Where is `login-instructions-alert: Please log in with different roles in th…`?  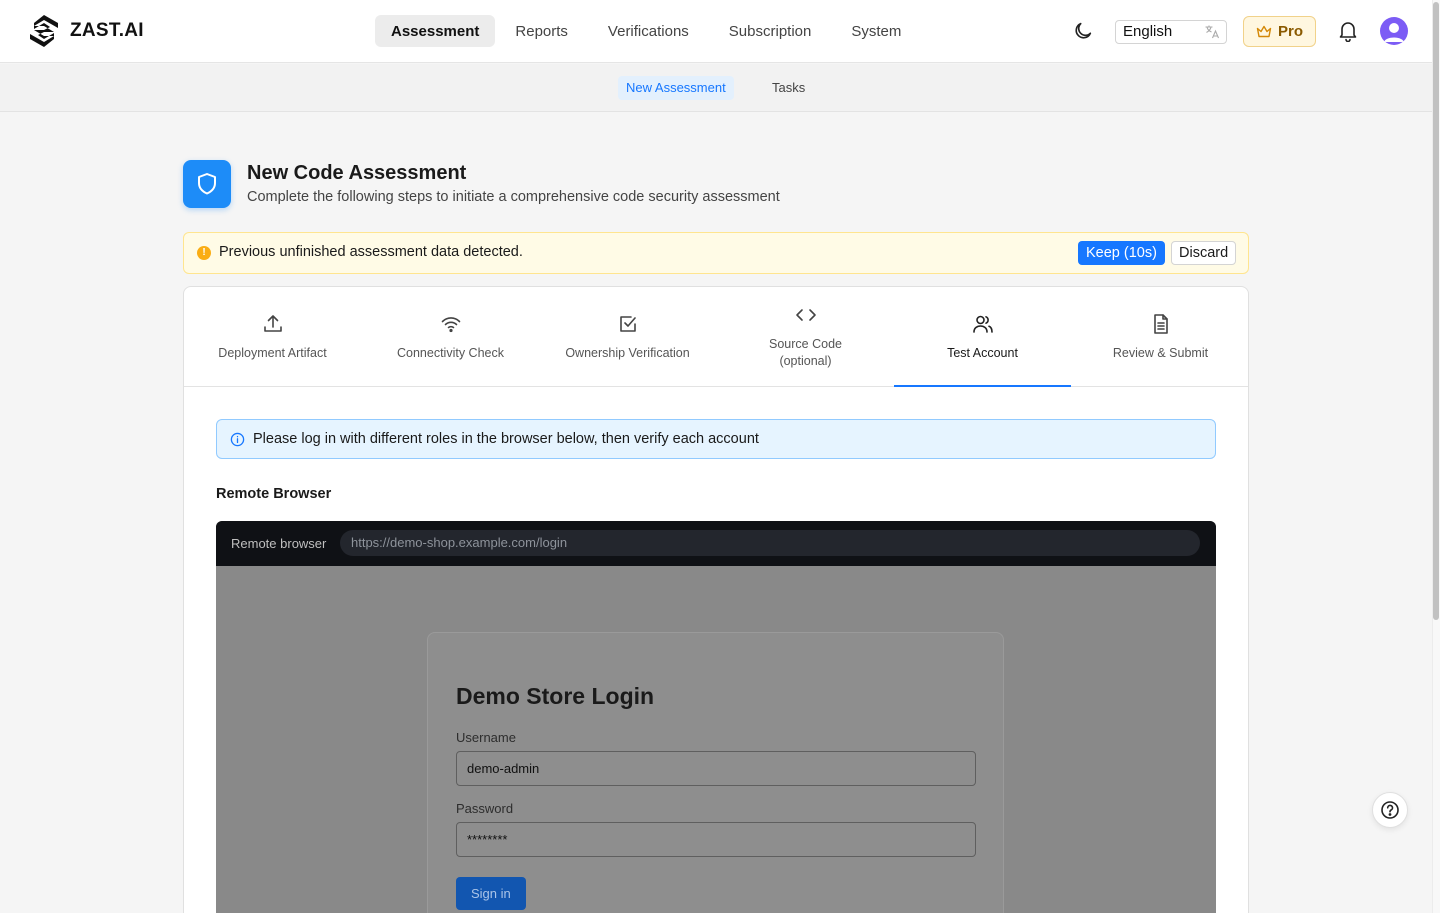
login-instructions-alert: Please log in with different roles in th… is located at coordinates (716, 439).